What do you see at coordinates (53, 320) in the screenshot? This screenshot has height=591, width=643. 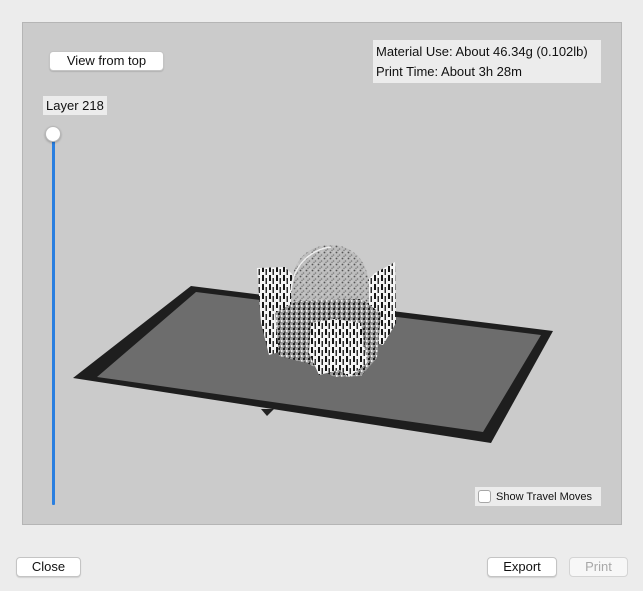 I see `layer-slider-track` at bounding box center [53, 320].